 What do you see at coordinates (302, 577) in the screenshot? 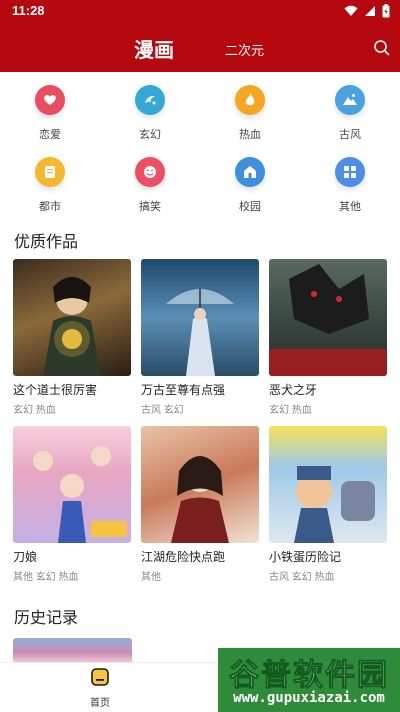
I see `work-tags: 古风 玄幻 热血` at bounding box center [302, 577].